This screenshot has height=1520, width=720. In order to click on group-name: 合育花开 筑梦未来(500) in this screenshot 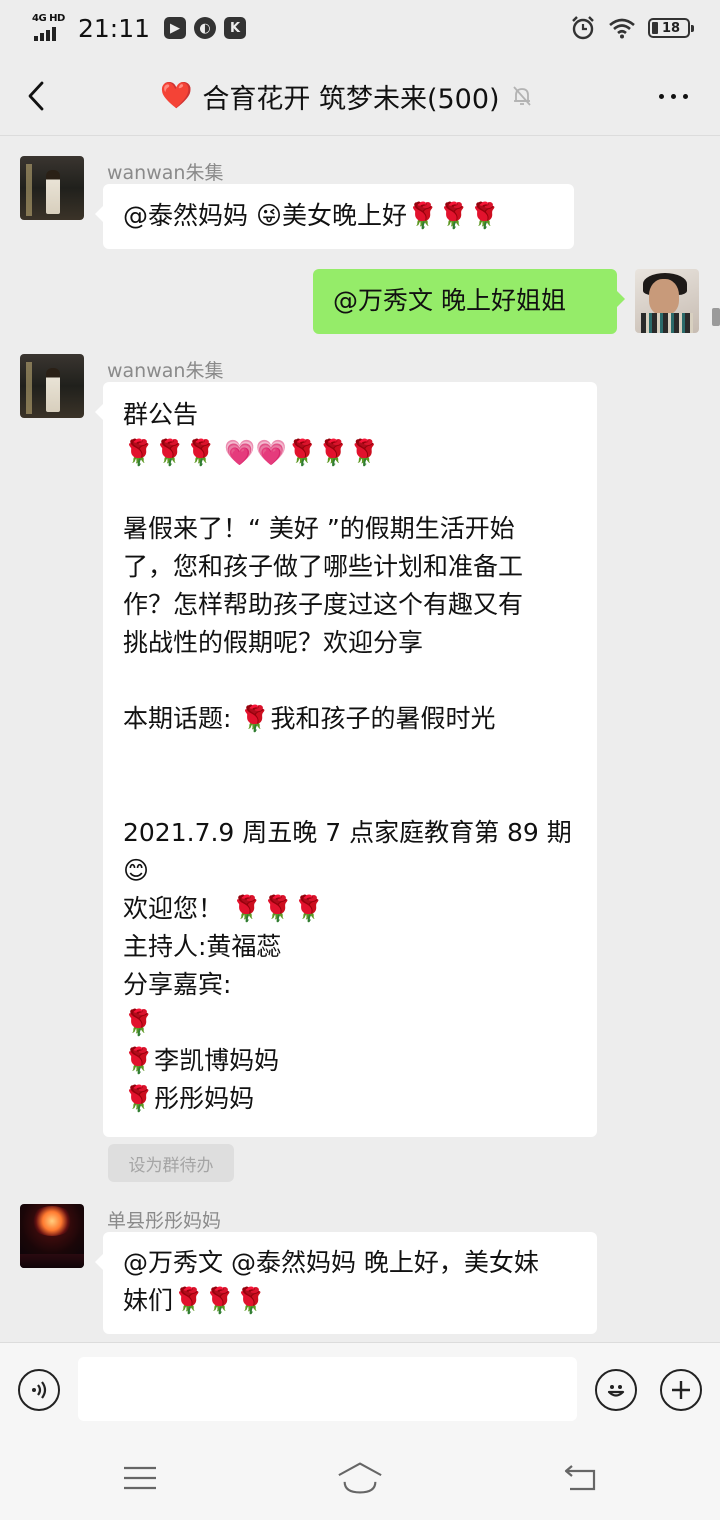, I will do `click(351, 99)`.